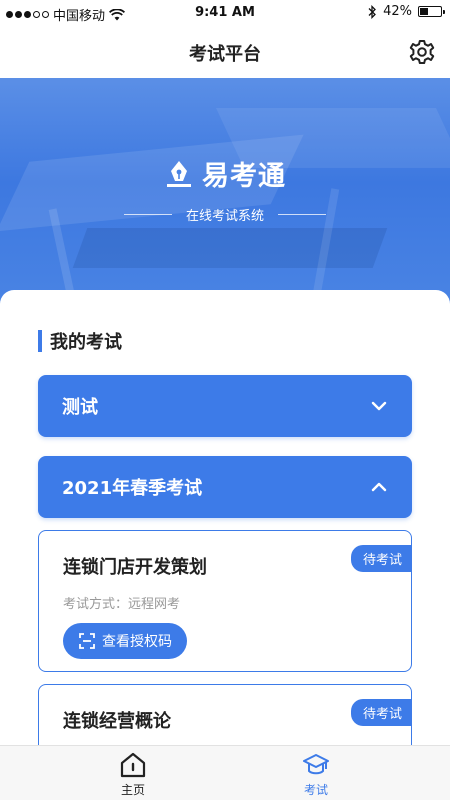  I want to click on view-auth-code-button: 查看授权码, so click(125, 641).